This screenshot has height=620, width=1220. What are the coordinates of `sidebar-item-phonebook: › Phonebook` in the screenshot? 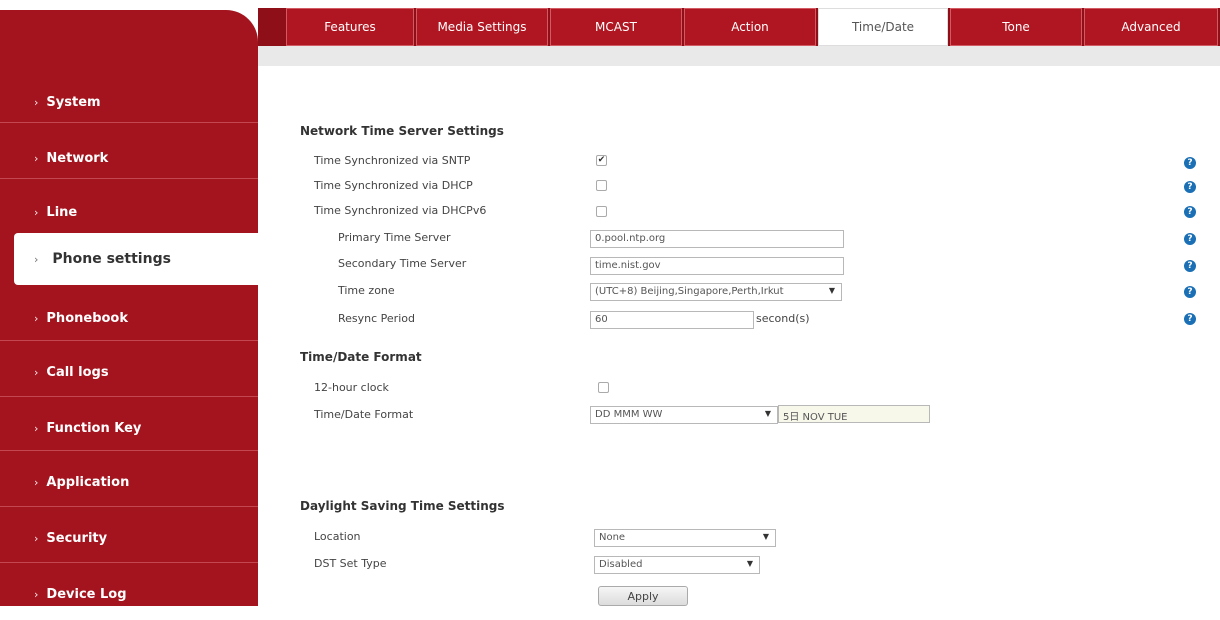 It's located at (129, 318).